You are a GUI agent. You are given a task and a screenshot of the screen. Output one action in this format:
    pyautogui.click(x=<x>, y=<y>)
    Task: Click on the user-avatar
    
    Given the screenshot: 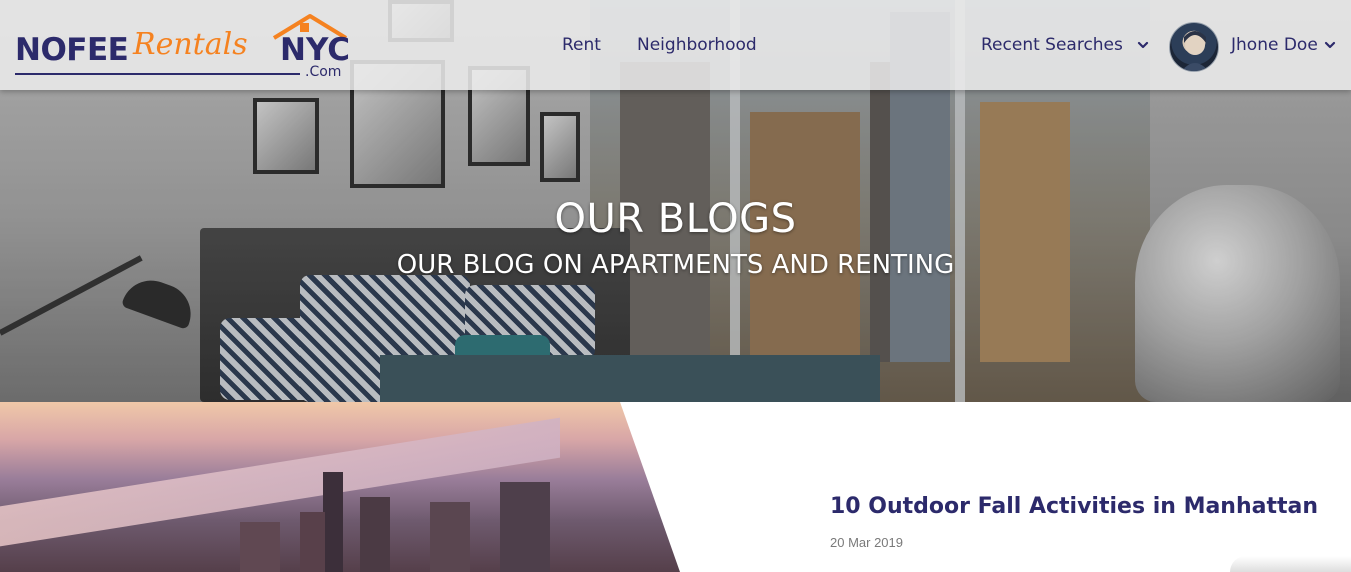 What is the action you would take?
    pyautogui.click(x=1194, y=47)
    